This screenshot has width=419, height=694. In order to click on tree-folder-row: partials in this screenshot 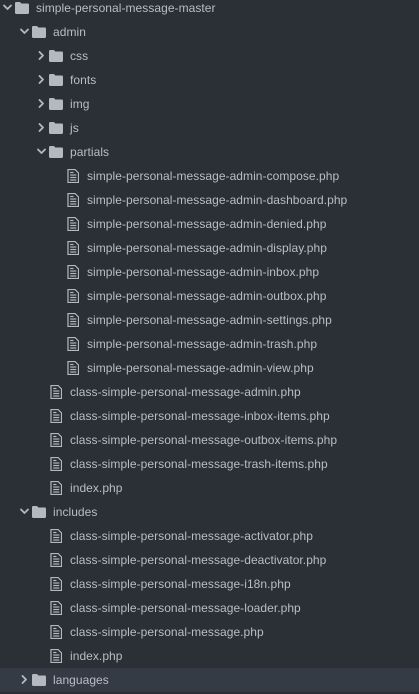, I will do `click(209, 152)`.